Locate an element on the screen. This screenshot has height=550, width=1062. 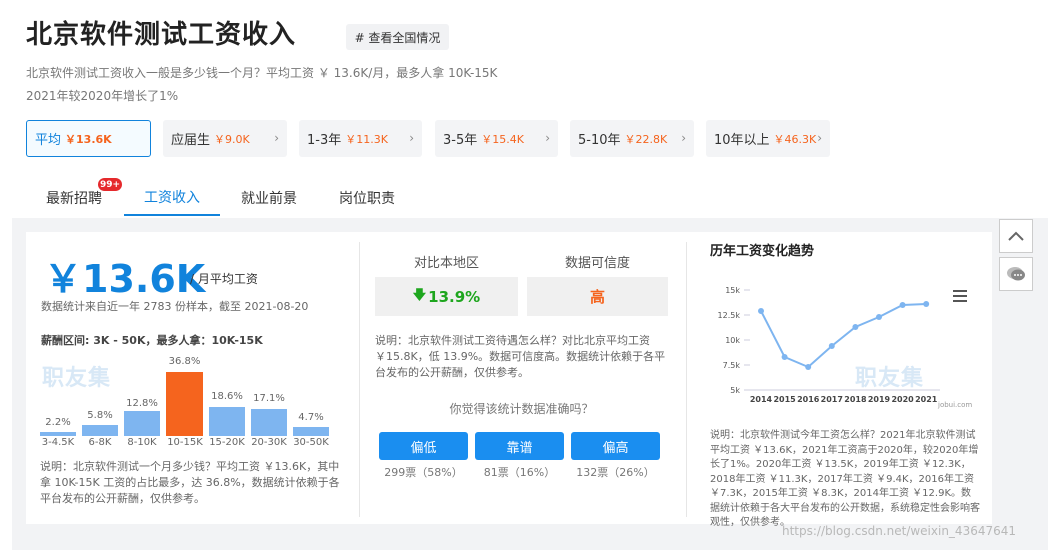
level-label: 10年以上 is located at coordinates (742, 140).